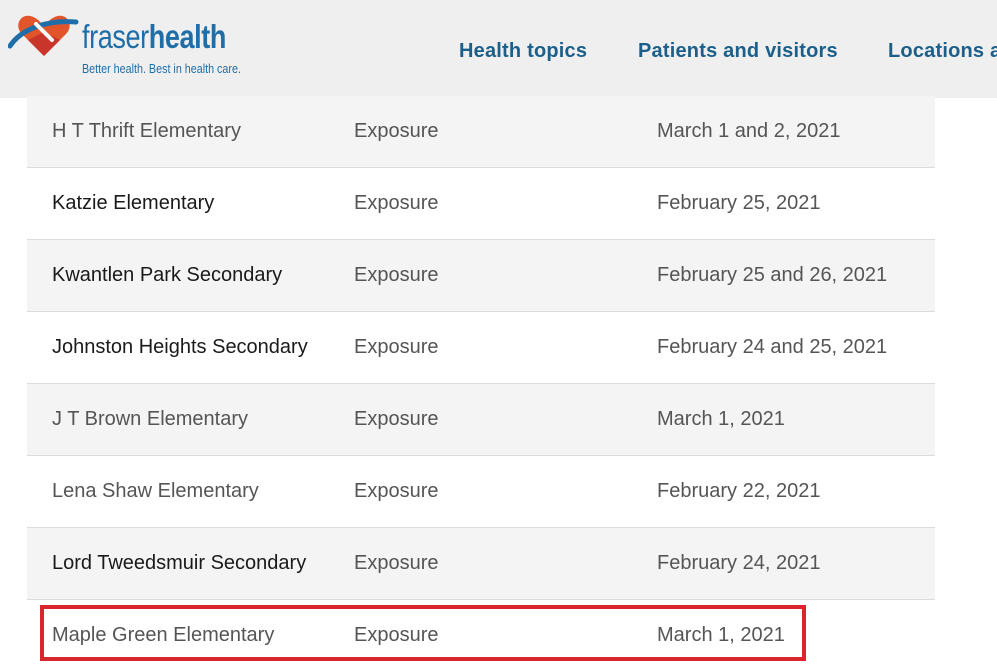 The width and height of the screenshot is (997, 666). What do you see at coordinates (161, 69) in the screenshot?
I see `logo-tagline: Better health. Best in health care.` at bounding box center [161, 69].